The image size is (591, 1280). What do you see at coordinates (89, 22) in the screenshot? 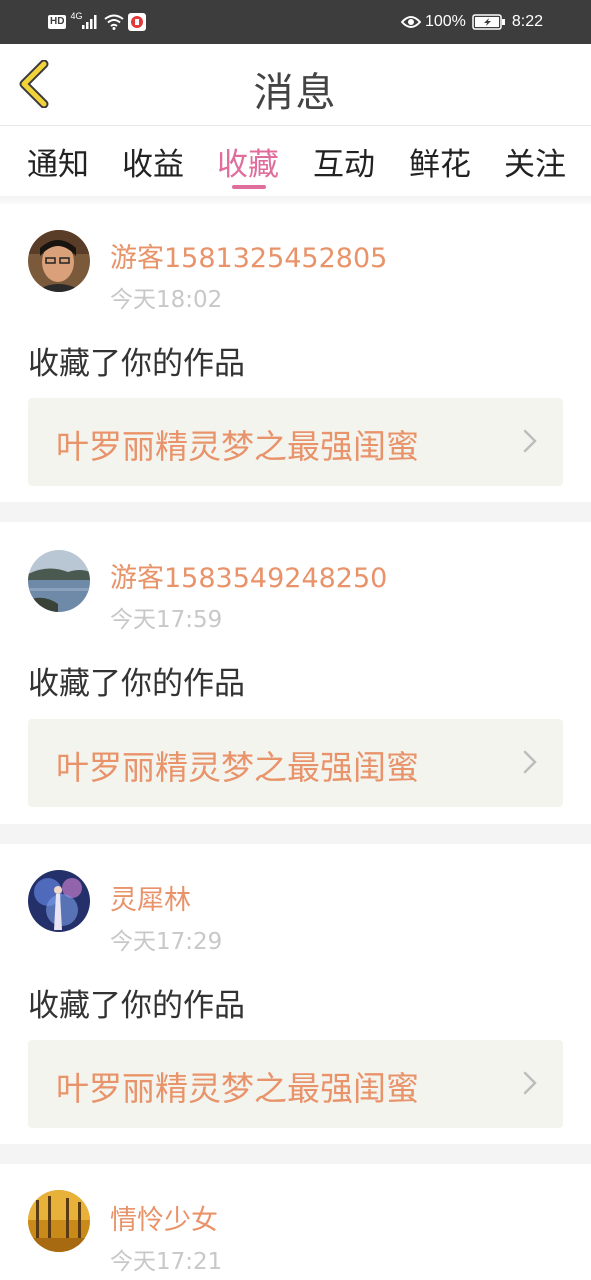
I see `signal-icon` at bounding box center [89, 22].